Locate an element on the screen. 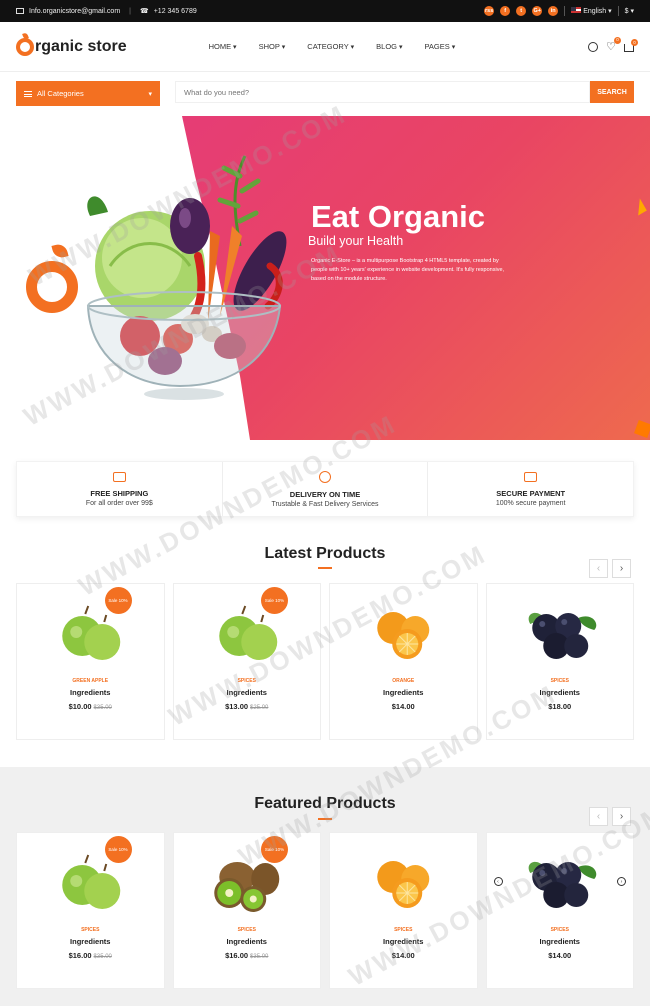 Image resolution: width=650 pixels, height=1006 pixels. current-price: $10.00 is located at coordinates (80, 706).